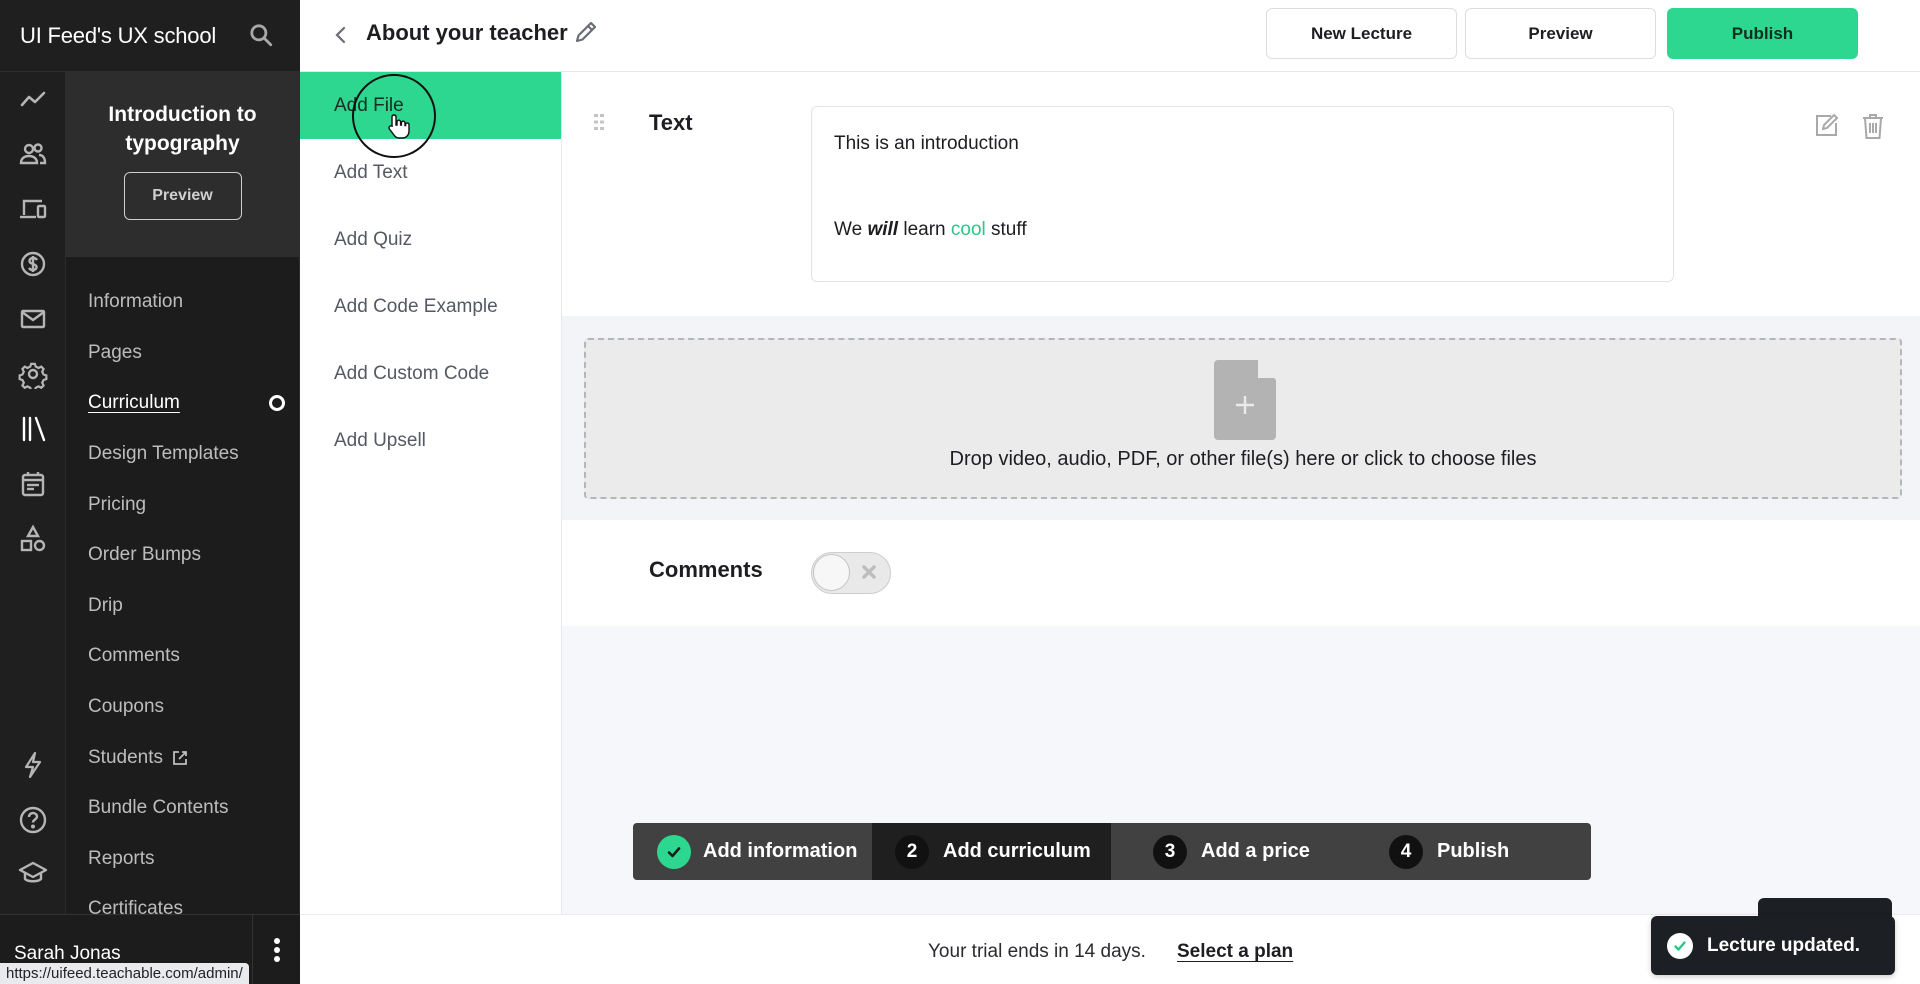 Image resolution: width=1920 pixels, height=984 pixels. Describe the element at coordinates (134, 403) in the screenshot. I see `nav-item-label: Curriculum` at that location.